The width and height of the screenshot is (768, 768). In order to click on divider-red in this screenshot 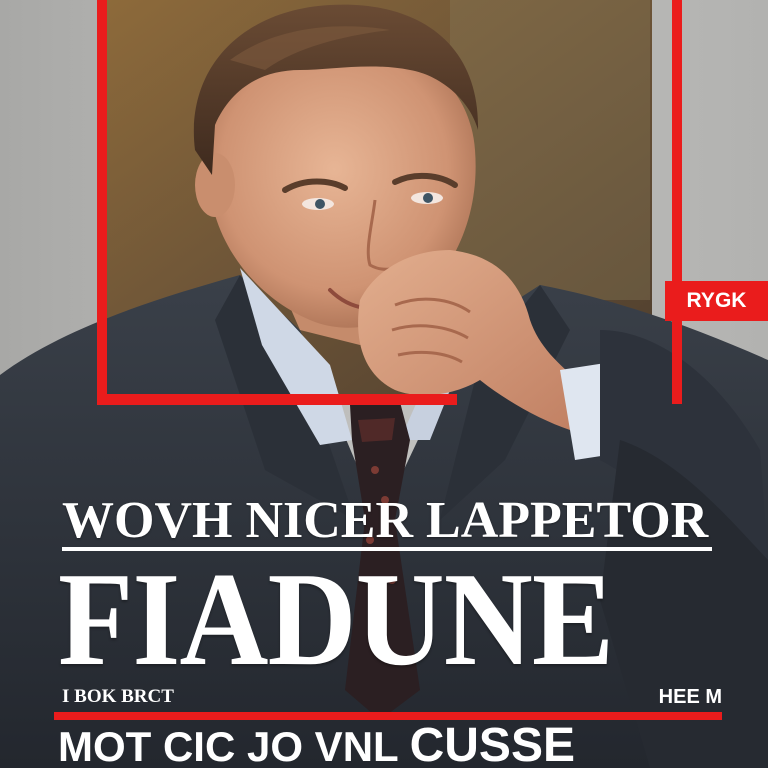, I will do `click(388, 716)`.